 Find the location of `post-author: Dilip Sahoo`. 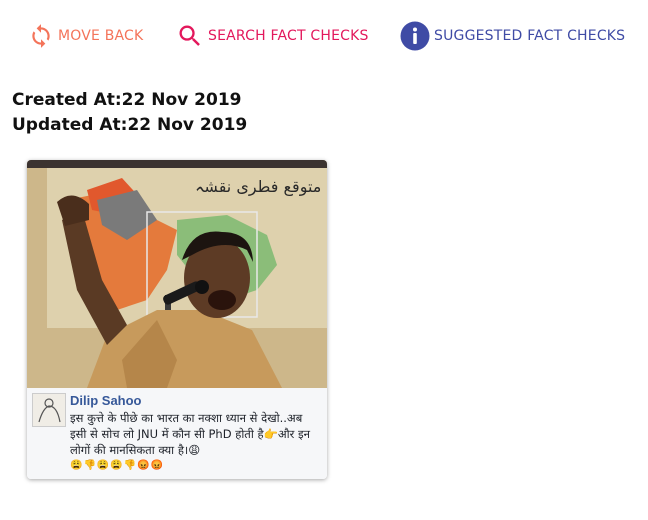

post-author: Dilip Sahoo is located at coordinates (106, 400).